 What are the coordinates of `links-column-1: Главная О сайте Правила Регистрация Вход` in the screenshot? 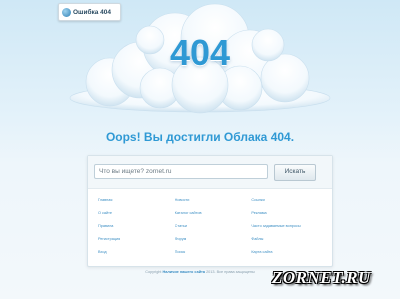 It's located at (136, 229).